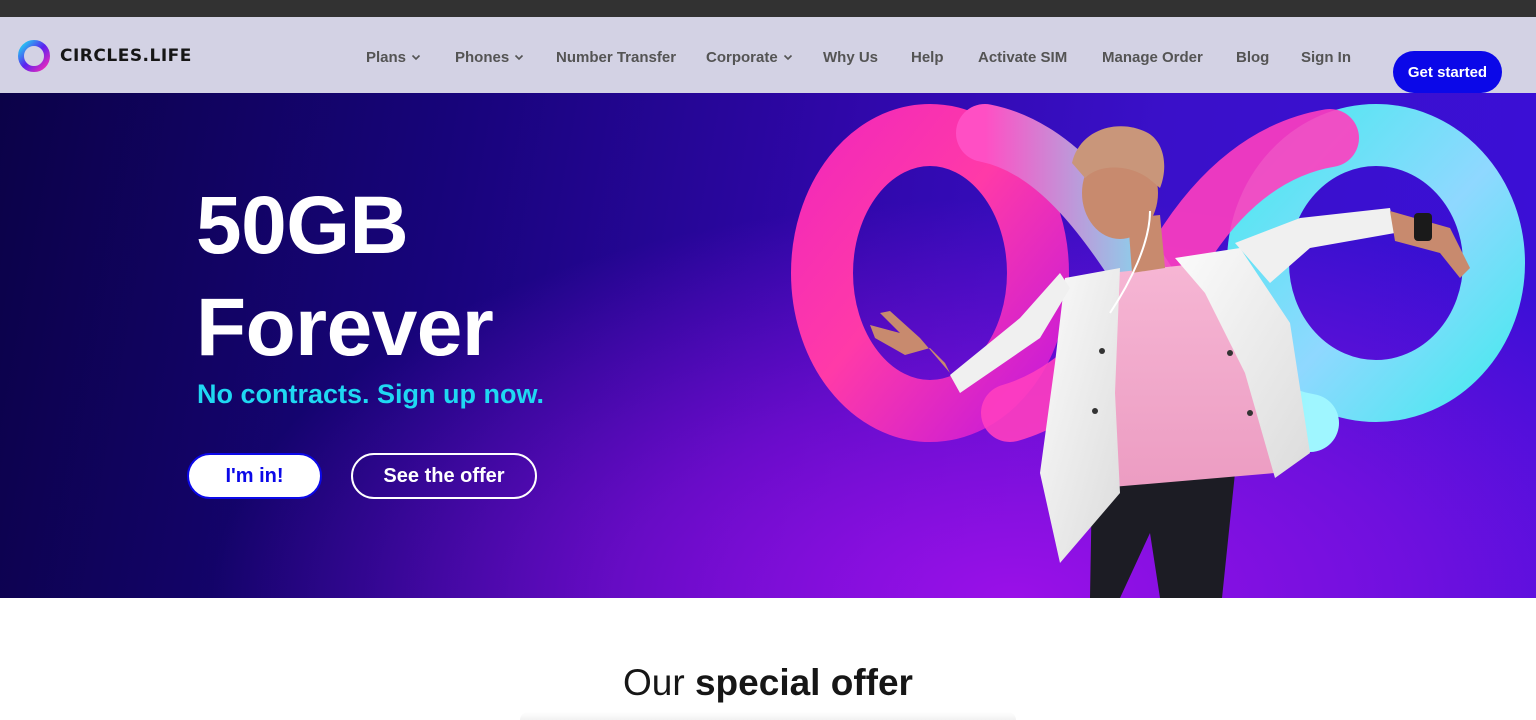 Image resolution: width=1536 pixels, height=720 pixels. I want to click on circles-logo-icon, so click(34, 56).